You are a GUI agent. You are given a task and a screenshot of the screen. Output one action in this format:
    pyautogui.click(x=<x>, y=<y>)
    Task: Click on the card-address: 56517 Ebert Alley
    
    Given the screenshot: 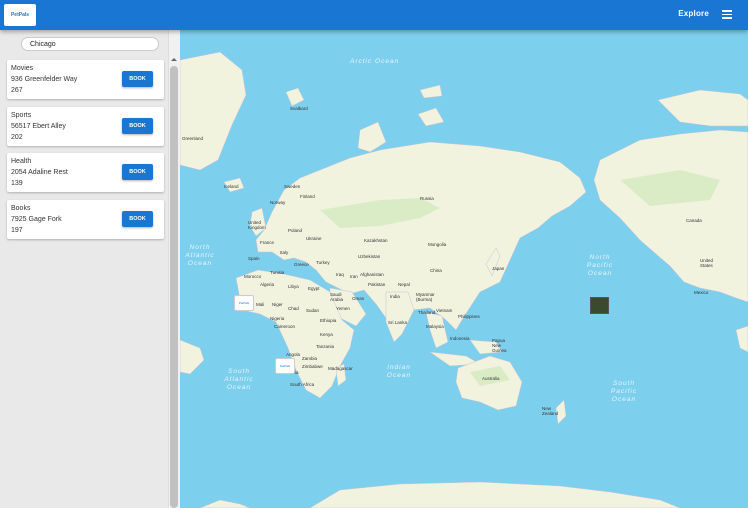 What is the action you would take?
    pyautogui.click(x=38, y=126)
    